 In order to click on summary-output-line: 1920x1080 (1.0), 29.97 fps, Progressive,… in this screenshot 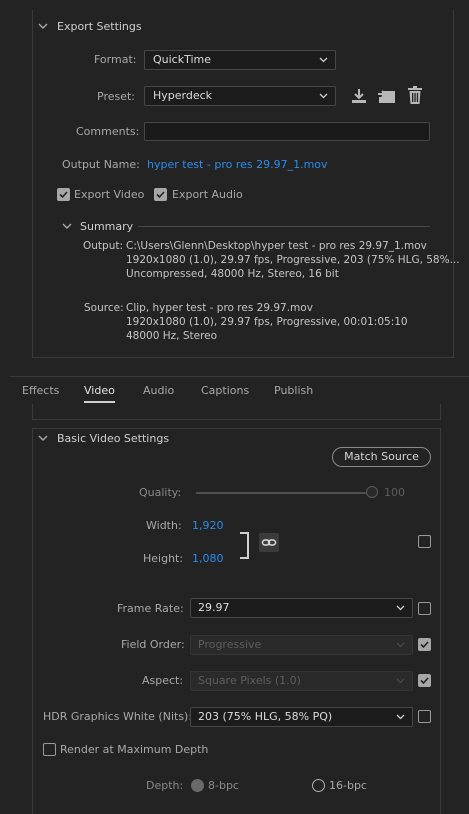, I will do `click(293, 260)`.